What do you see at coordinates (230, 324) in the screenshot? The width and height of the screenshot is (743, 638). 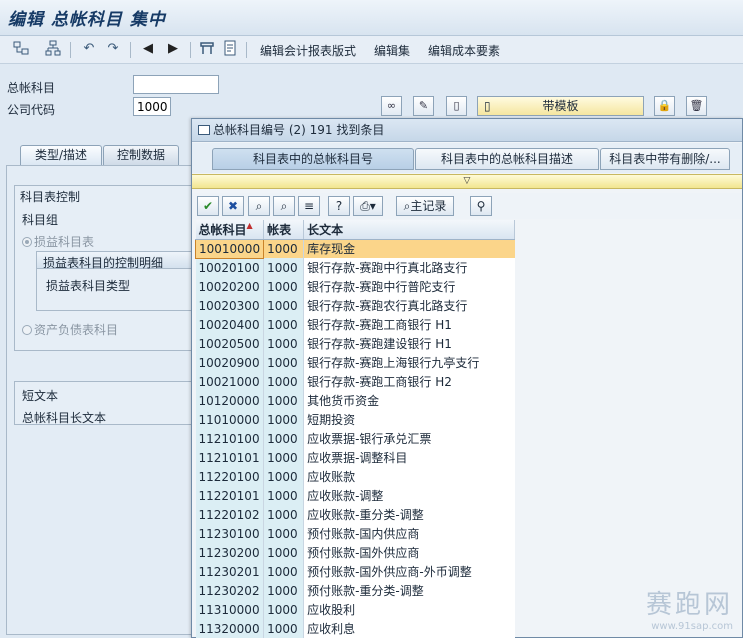 I see `cell-gl-account: 10020400` at bounding box center [230, 324].